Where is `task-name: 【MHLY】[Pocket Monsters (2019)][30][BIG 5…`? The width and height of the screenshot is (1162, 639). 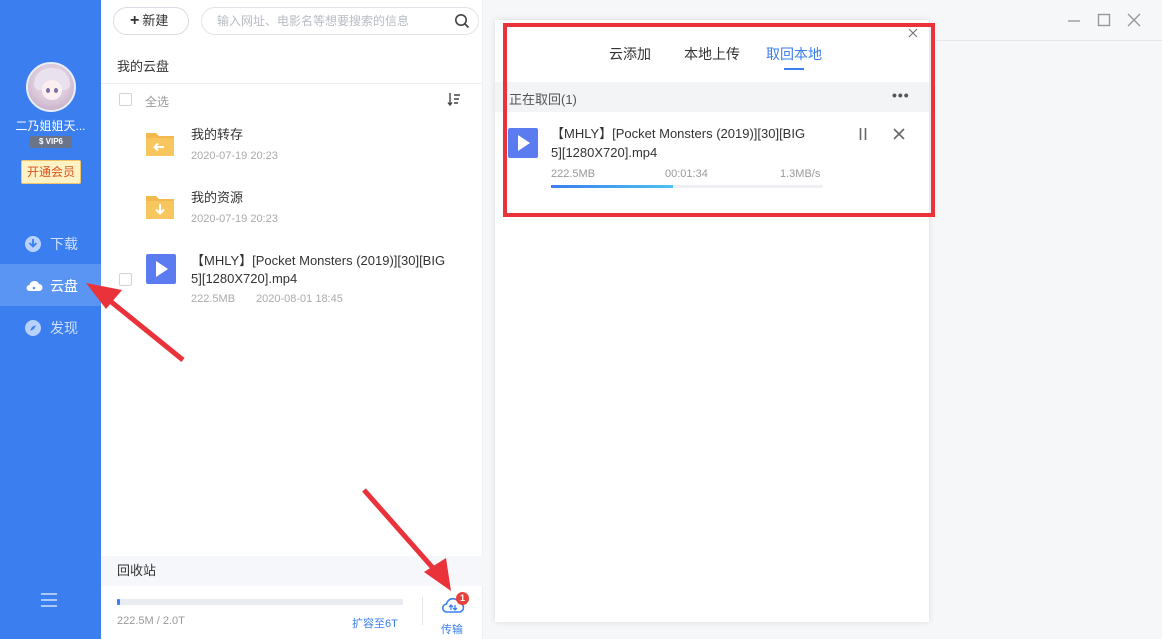
task-name: 【MHLY】[Pocket Monsters (2019)][30][BIG 5… is located at coordinates (692, 143).